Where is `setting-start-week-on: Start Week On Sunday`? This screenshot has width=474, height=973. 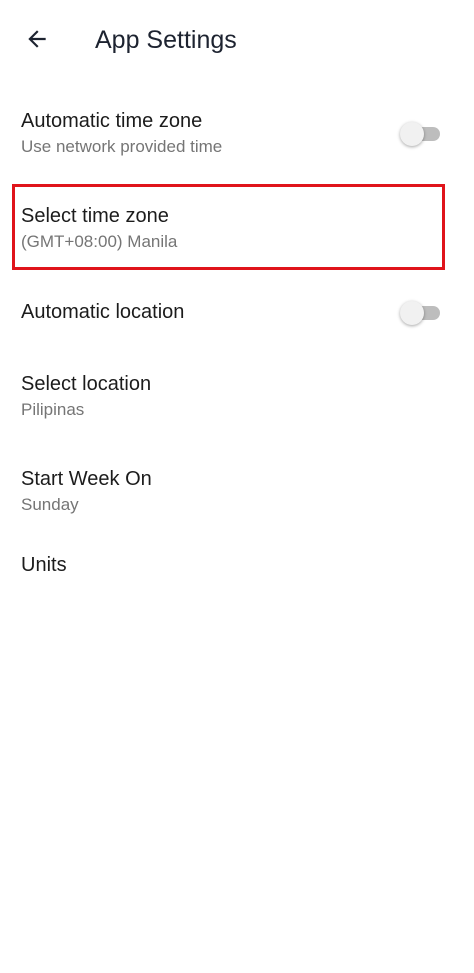 setting-start-week-on: Start Week On Sunday is located at coordinates (237, 494).